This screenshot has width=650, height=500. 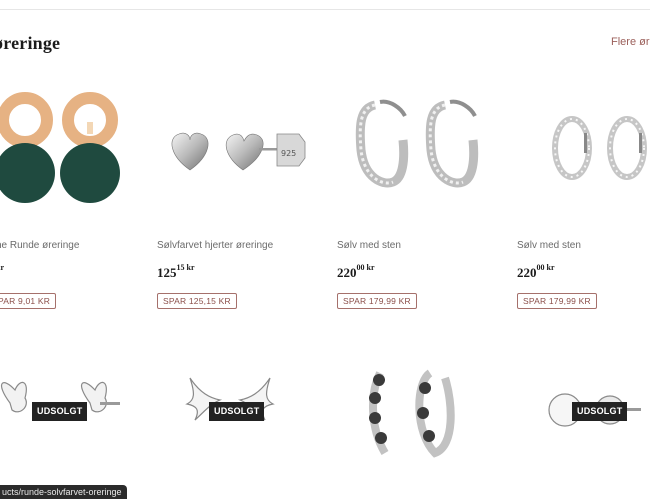 What do you see at coordinates (2, 267) in the screenshot?
I see `product-price: kr` at bounding box center [2, 267].